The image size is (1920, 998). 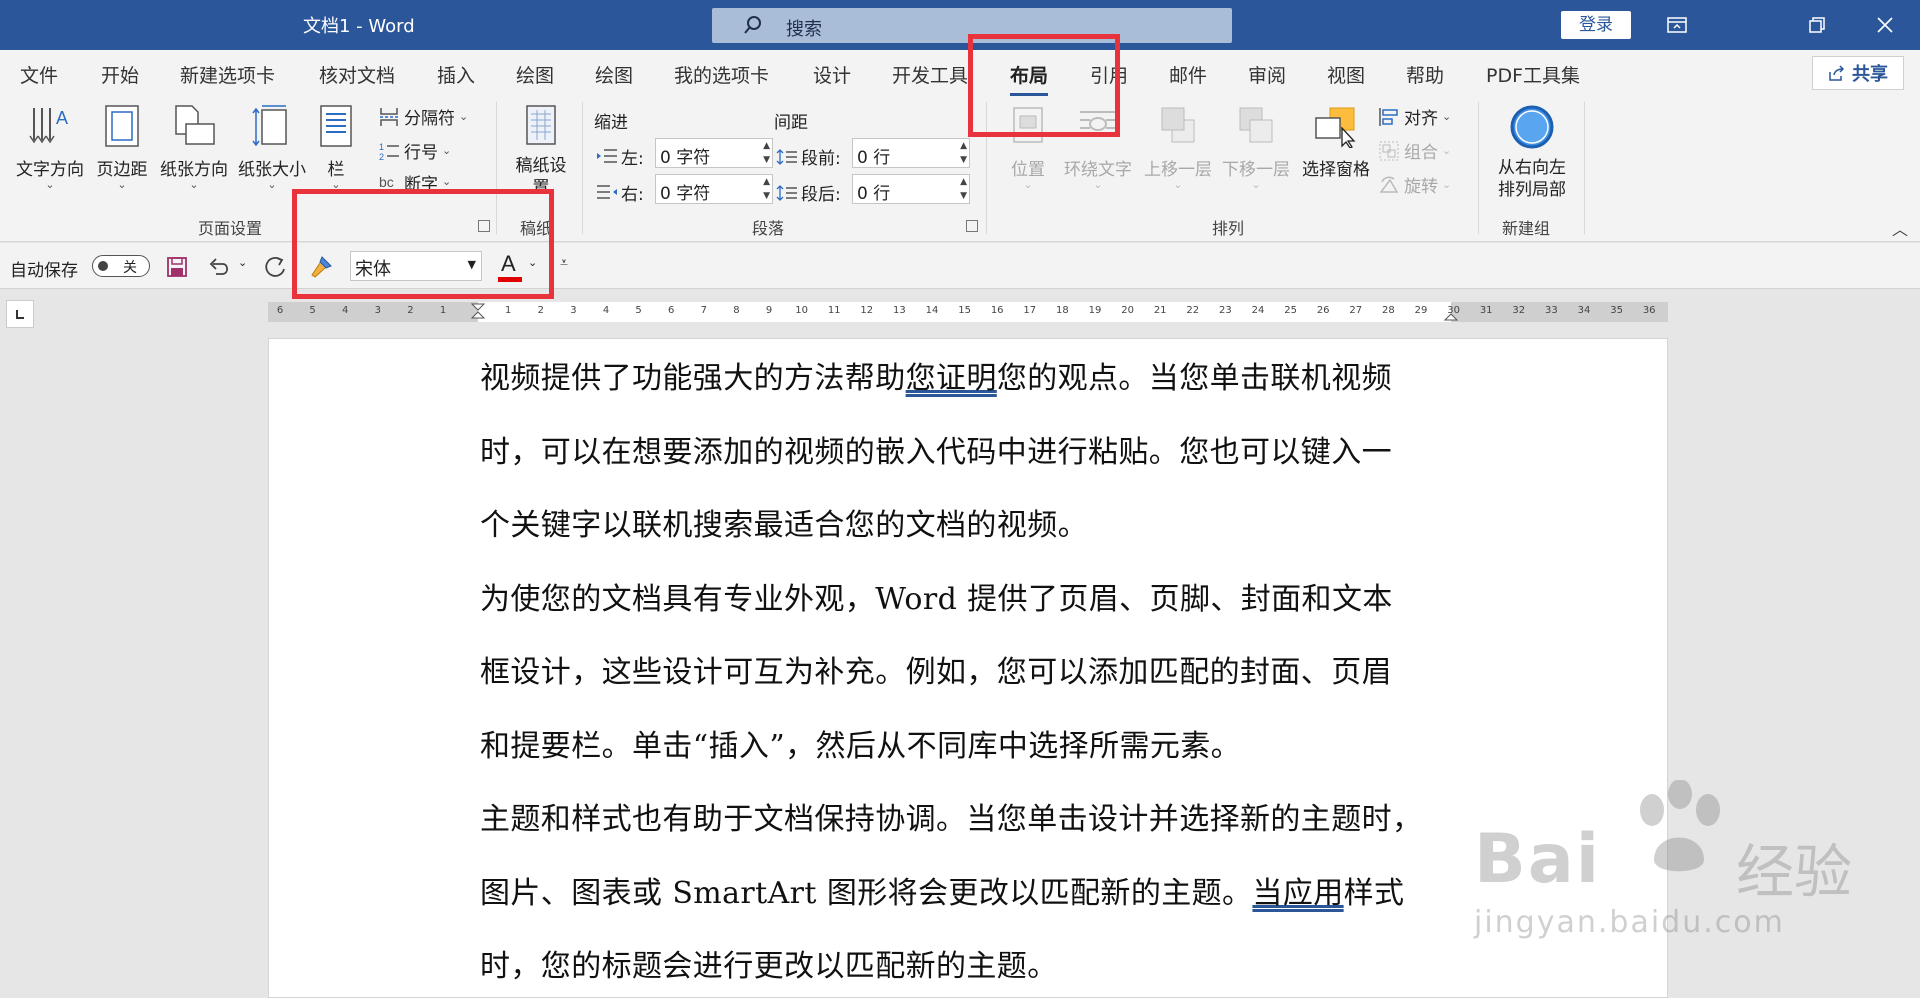 I want to click on ribbon-display-options-button, so click(x=1677, y=25).